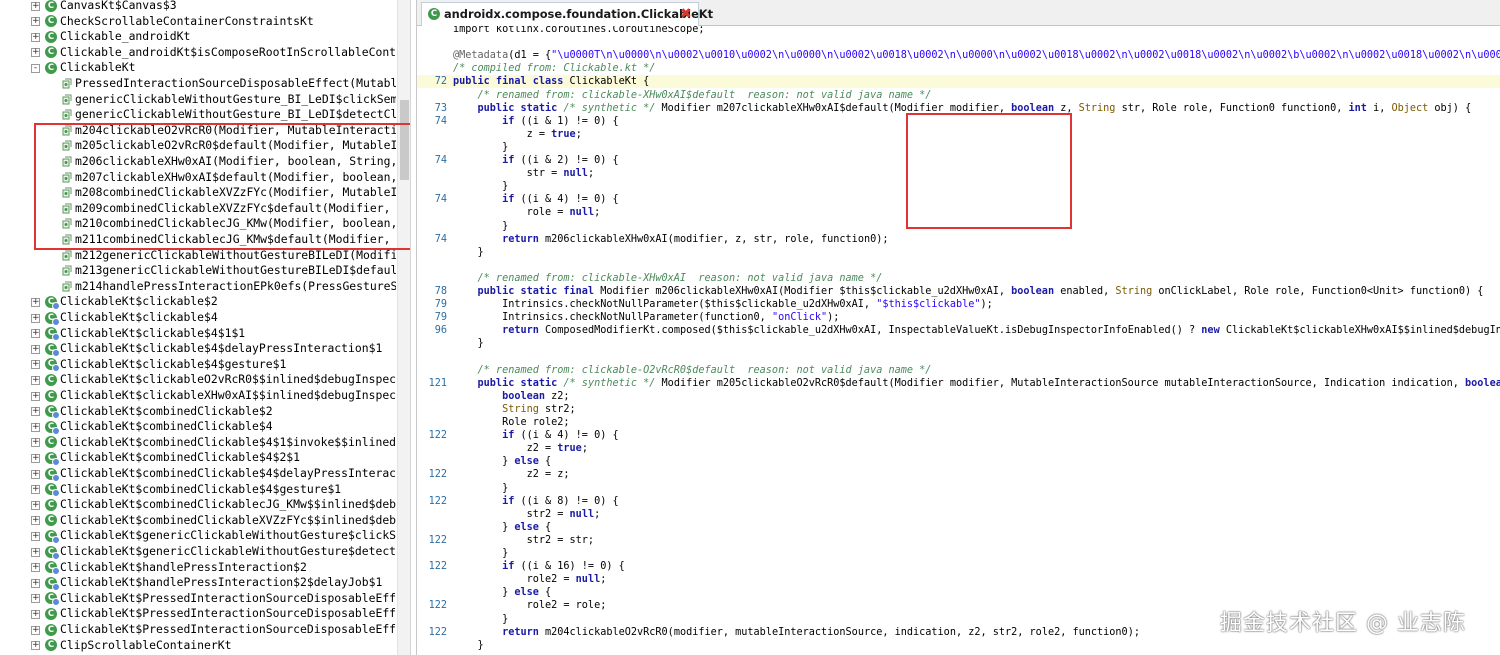 This screenshot has width=1500, height=655. Describe the element at coordinates (958, 540) in the screenshot. I see `code-line: 122 str2 = str;` at that location.